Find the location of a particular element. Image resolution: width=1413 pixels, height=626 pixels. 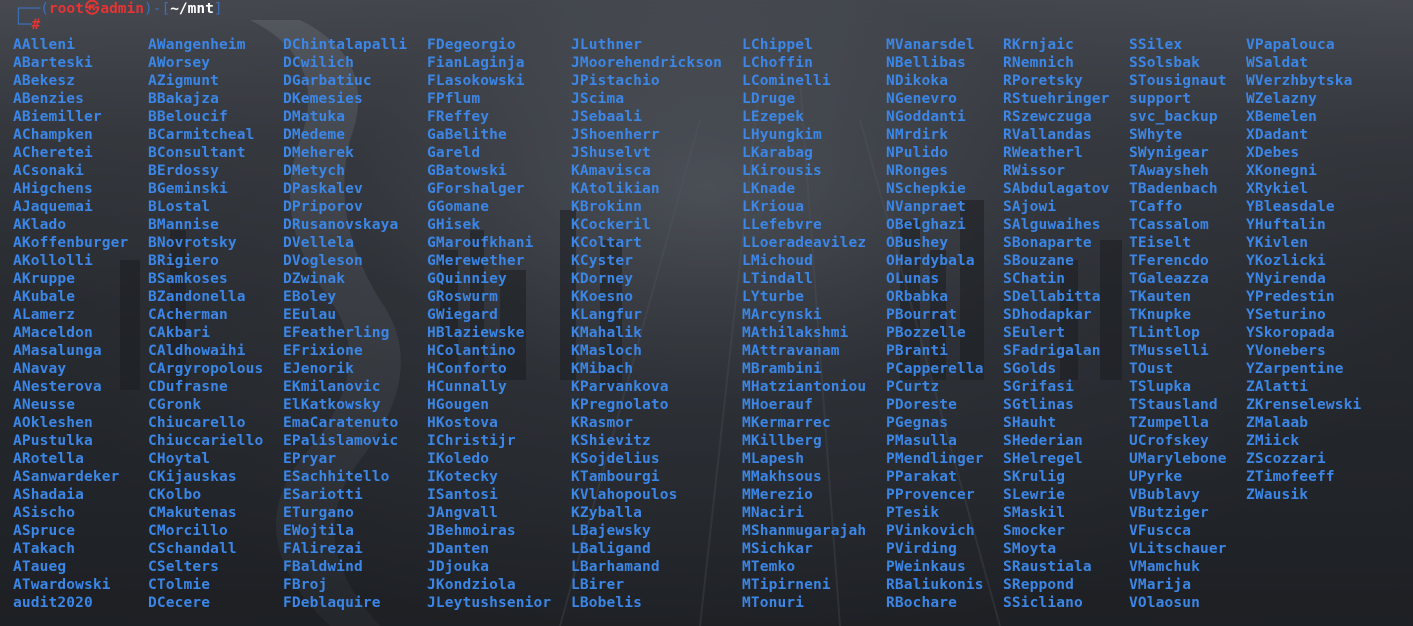

directory-entry: MShanmugarajah is located at coordinates (804, 531).